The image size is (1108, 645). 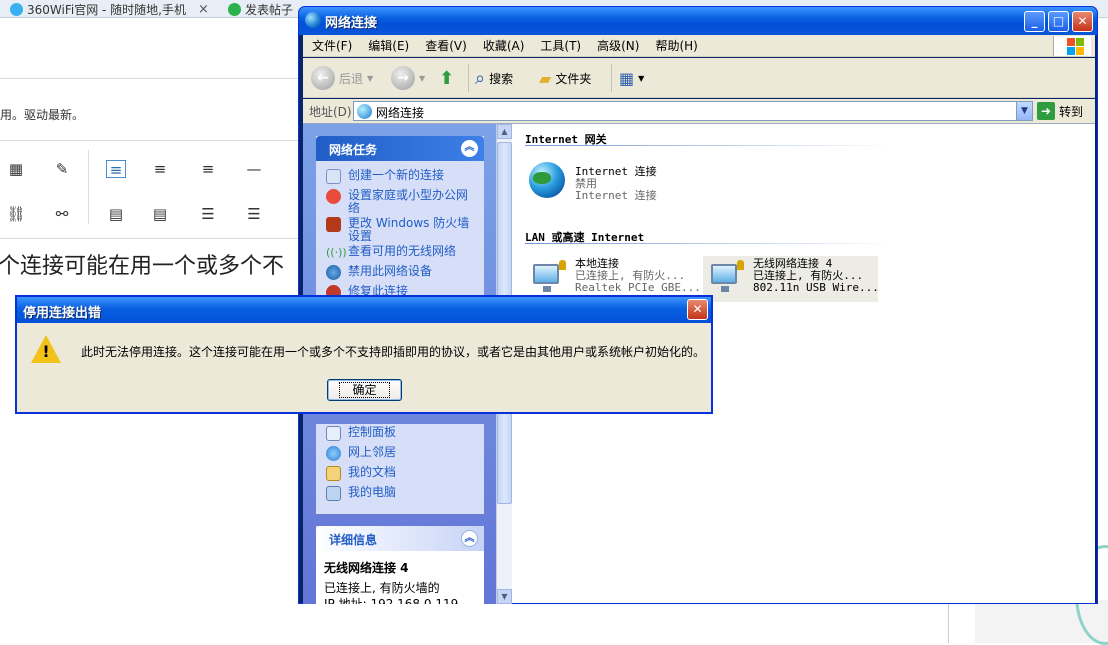 I want to click on task-create-connection: 创建一个新的连接, so click(x=400, y=178).